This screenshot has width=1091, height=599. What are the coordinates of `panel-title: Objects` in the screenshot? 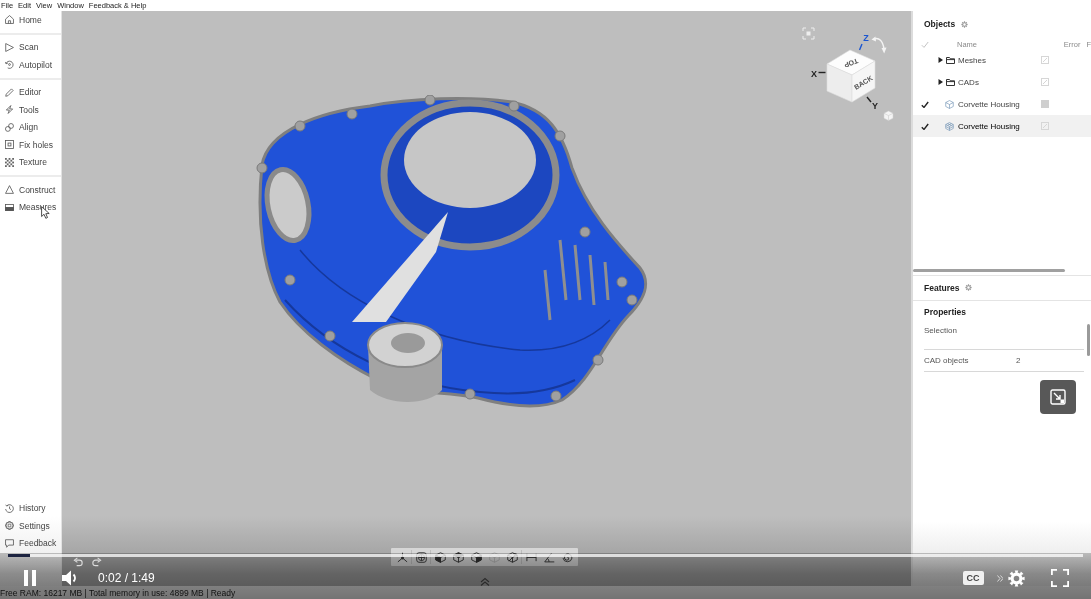 It's located at (940, 24).